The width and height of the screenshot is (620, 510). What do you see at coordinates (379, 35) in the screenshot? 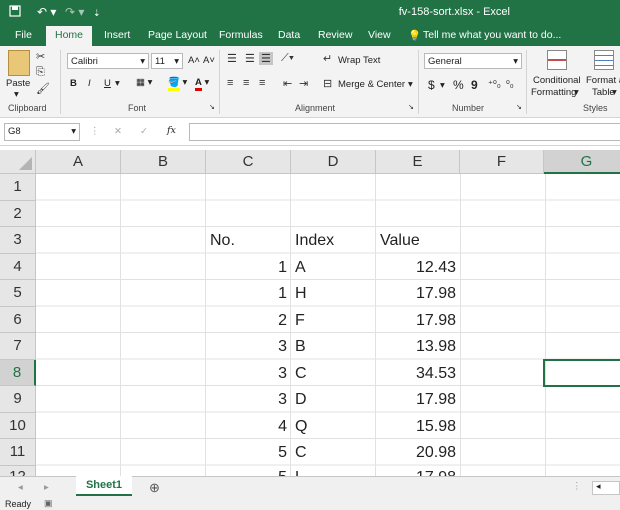
I see `tab-view: View` at bounding box center [379, 35].